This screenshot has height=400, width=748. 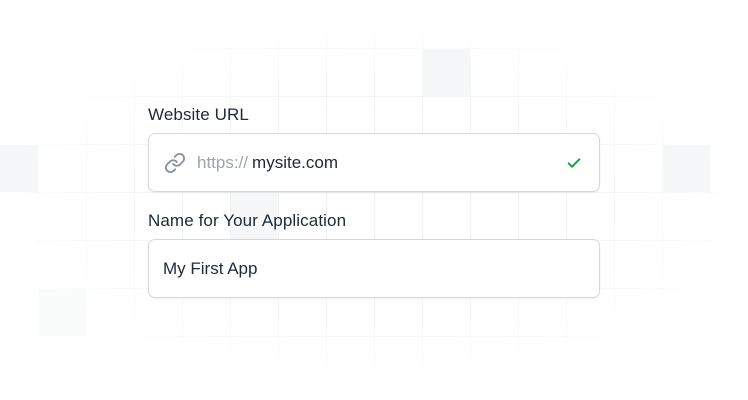 What do you see at coordinates (574, 163) in the screenshot?
I see `check-icon` at bounding box center [574, 163].